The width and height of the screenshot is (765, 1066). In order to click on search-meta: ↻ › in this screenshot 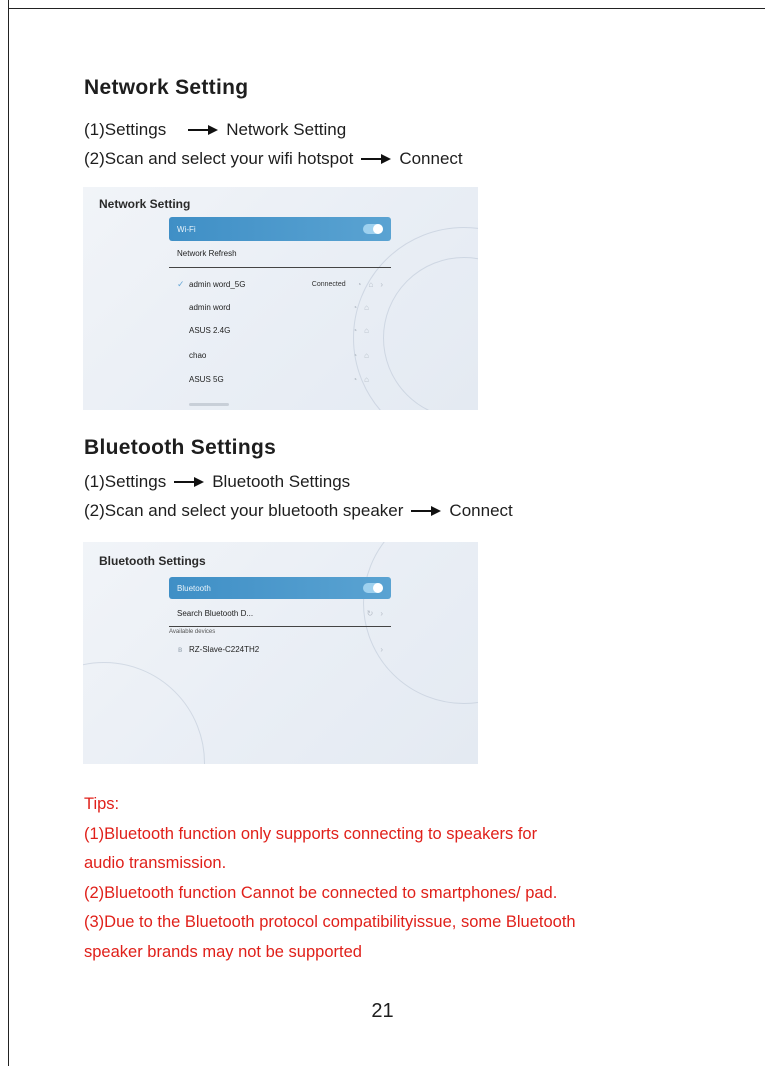, I will do `click(375, 613)`.